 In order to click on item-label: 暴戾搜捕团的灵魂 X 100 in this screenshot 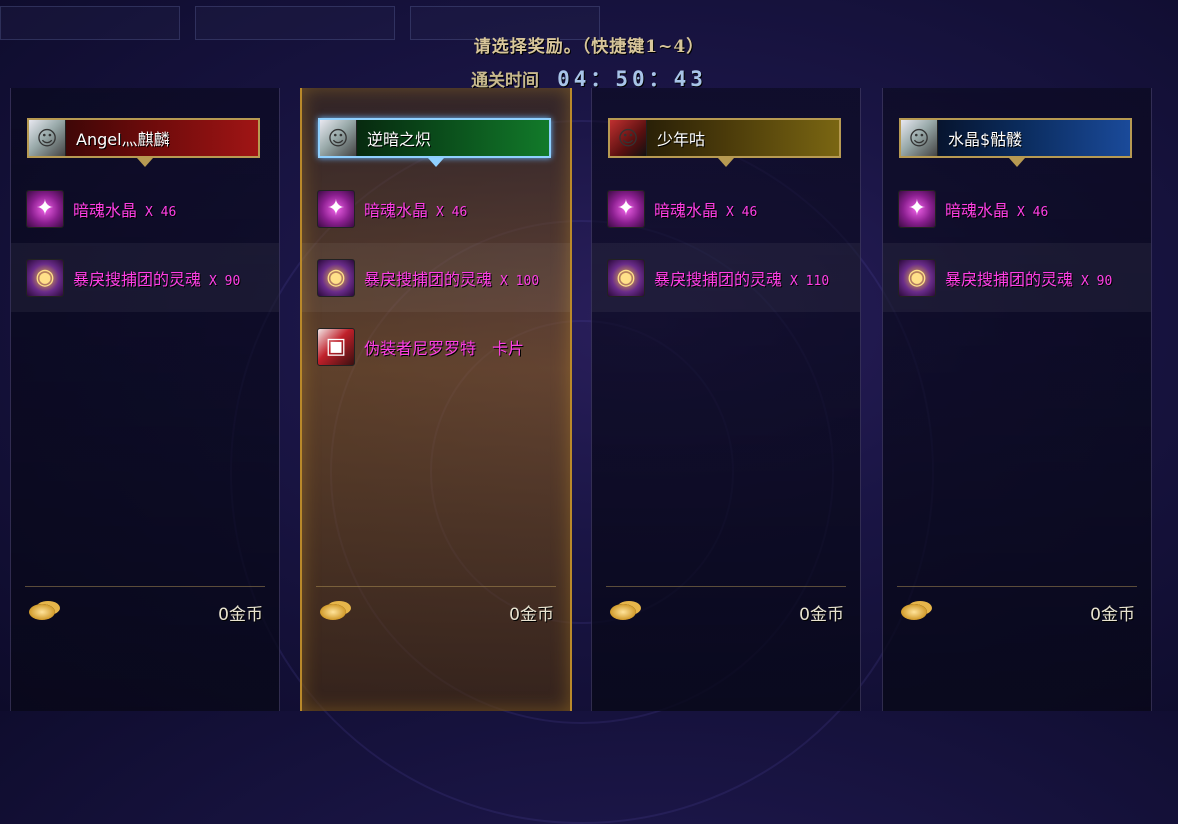, I will do `click(451, 278)`.